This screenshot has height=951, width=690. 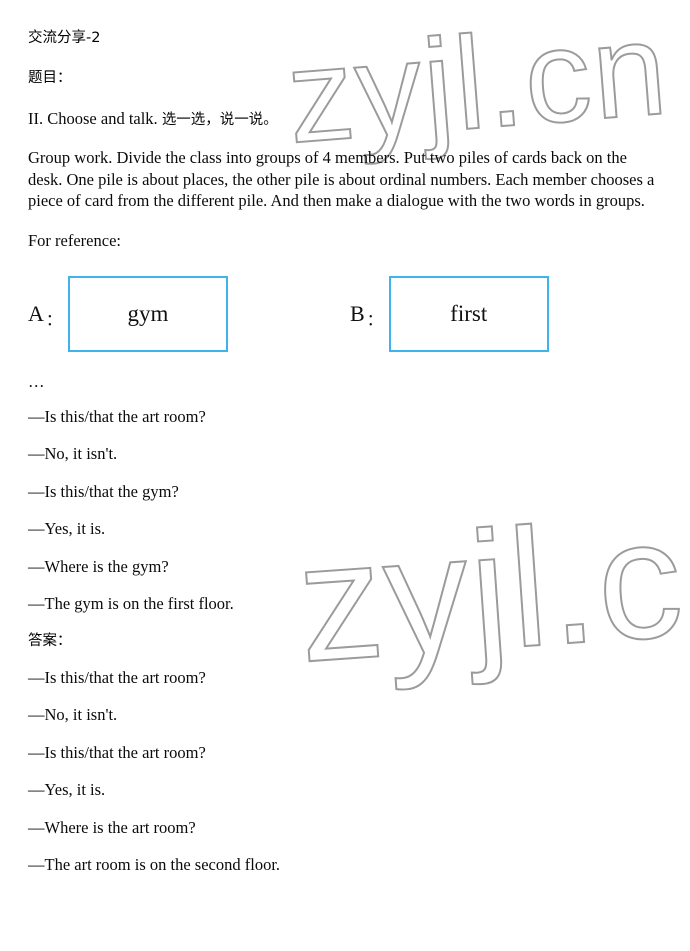 What do you see at coordinates (346, 318) in the screenshot?
I see `card-row: A ： gym B ： first` at bounding box center [346, 318].